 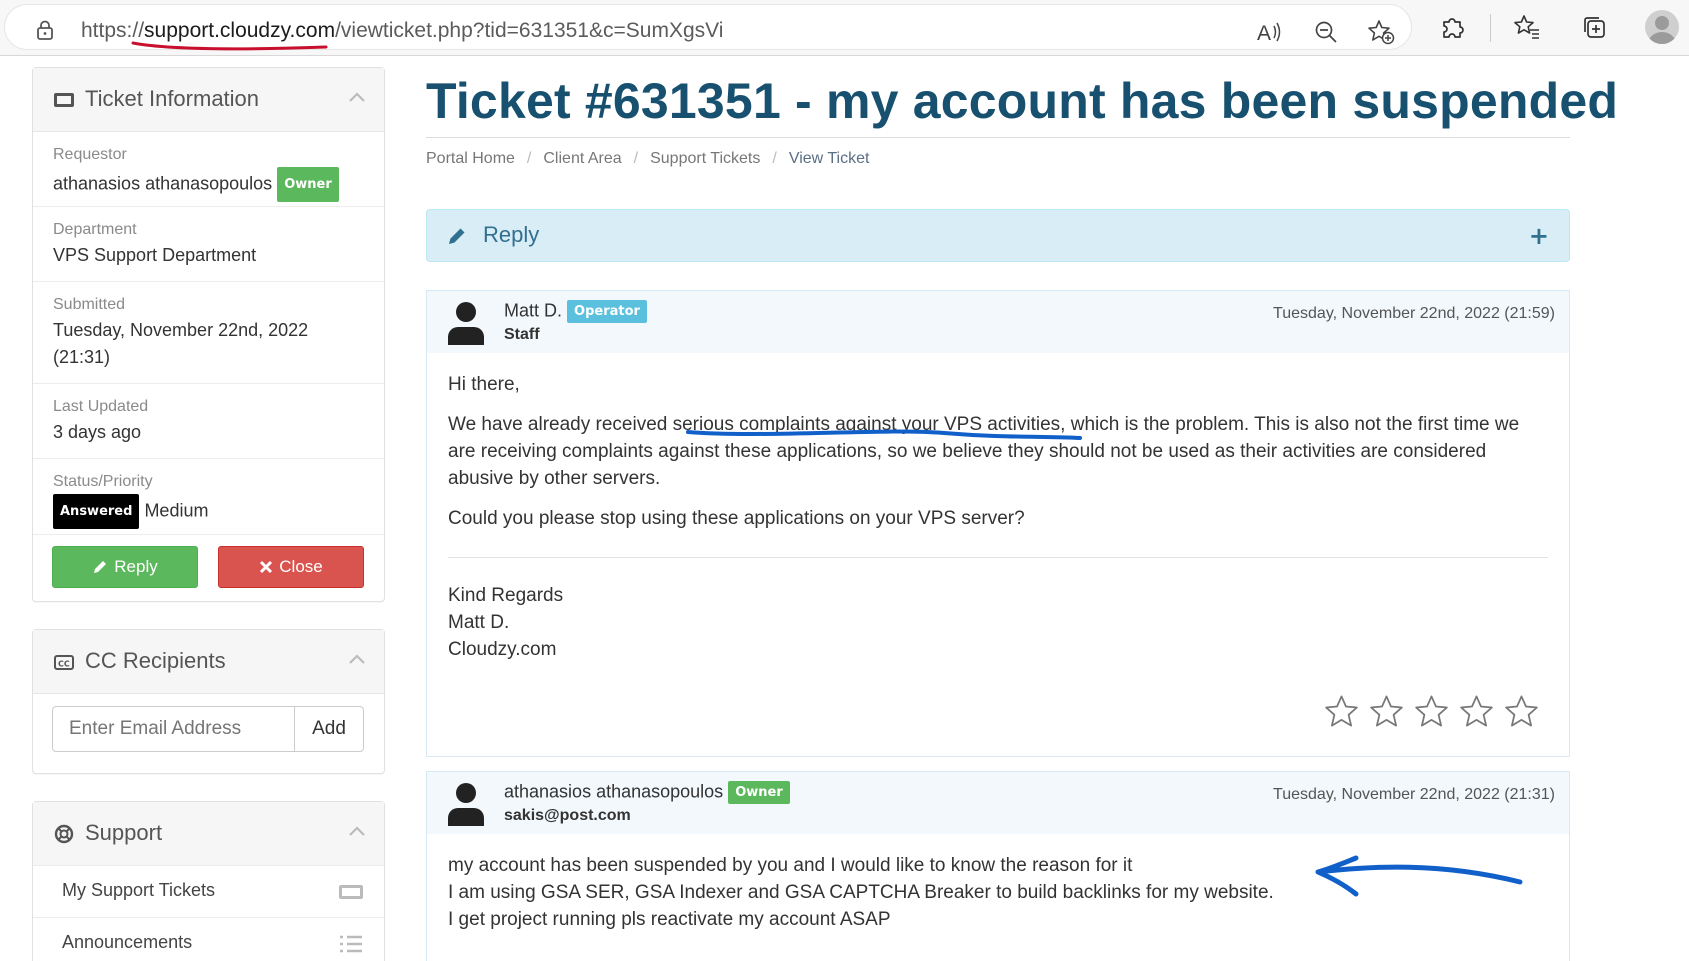 What do you see at coordinates (45, 30) in the screenshot?
I see `lock-icon` at bounding box center [45, 30].